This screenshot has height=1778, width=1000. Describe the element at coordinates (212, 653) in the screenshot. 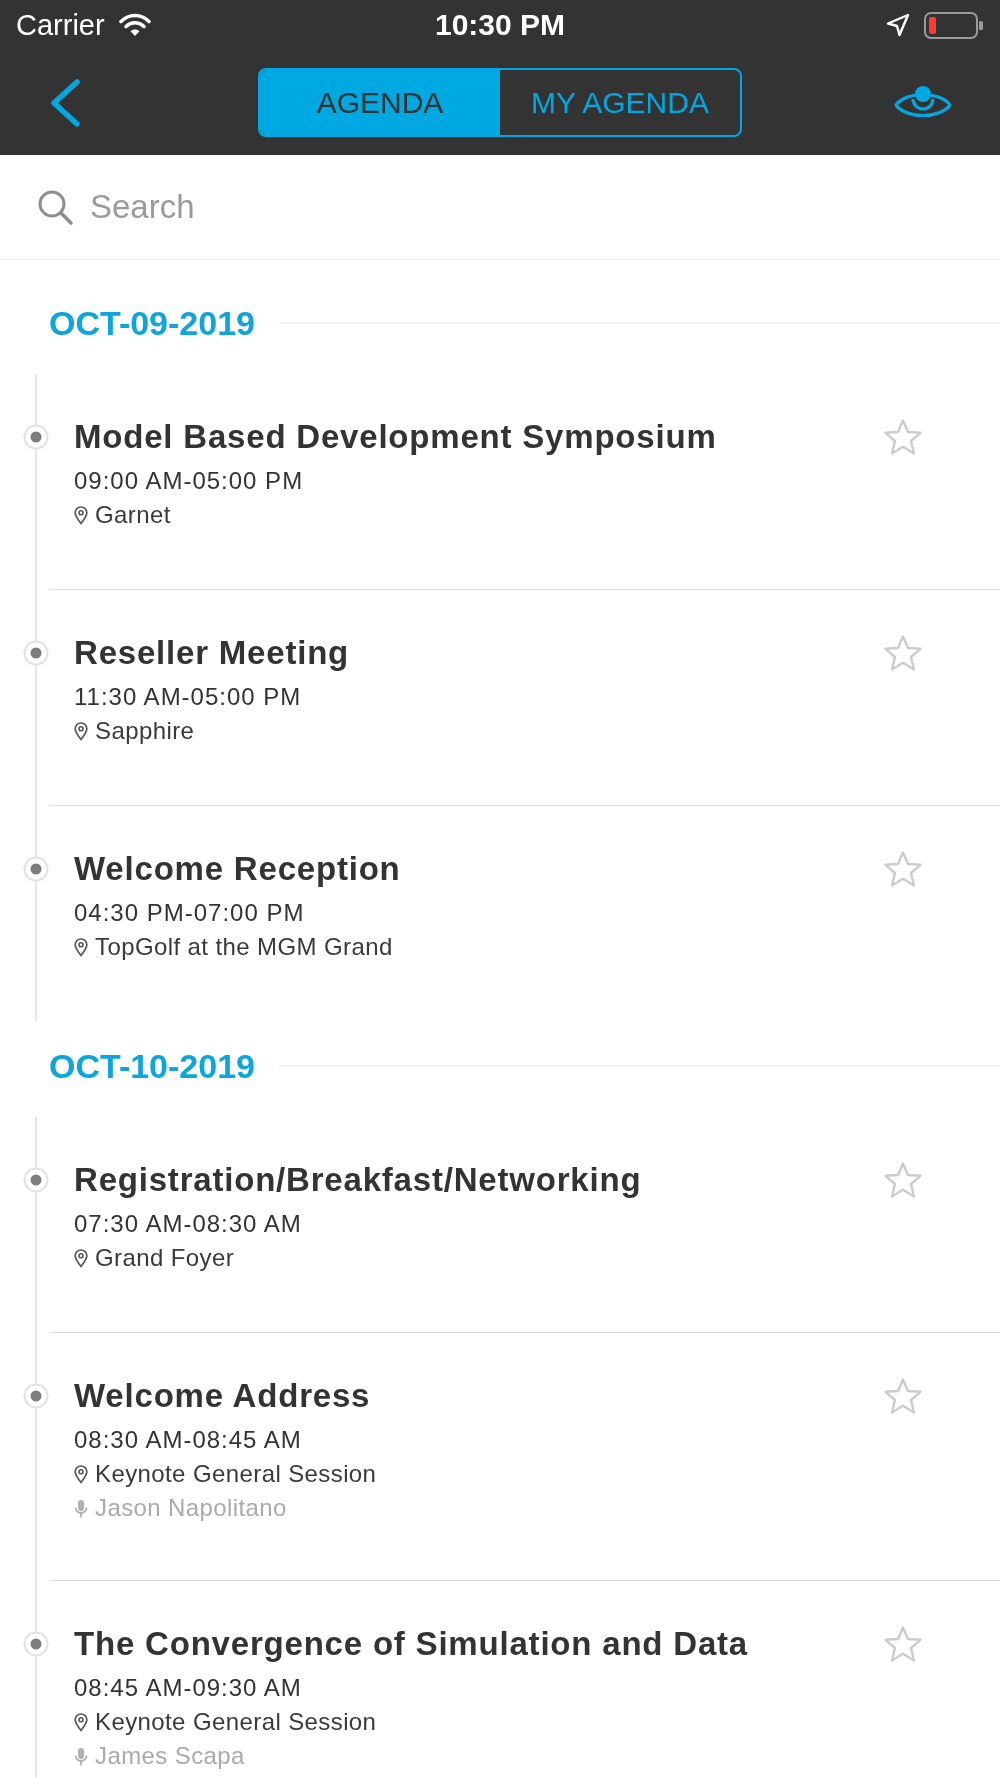

I see `session-title: Reseller Meeting` at that location.